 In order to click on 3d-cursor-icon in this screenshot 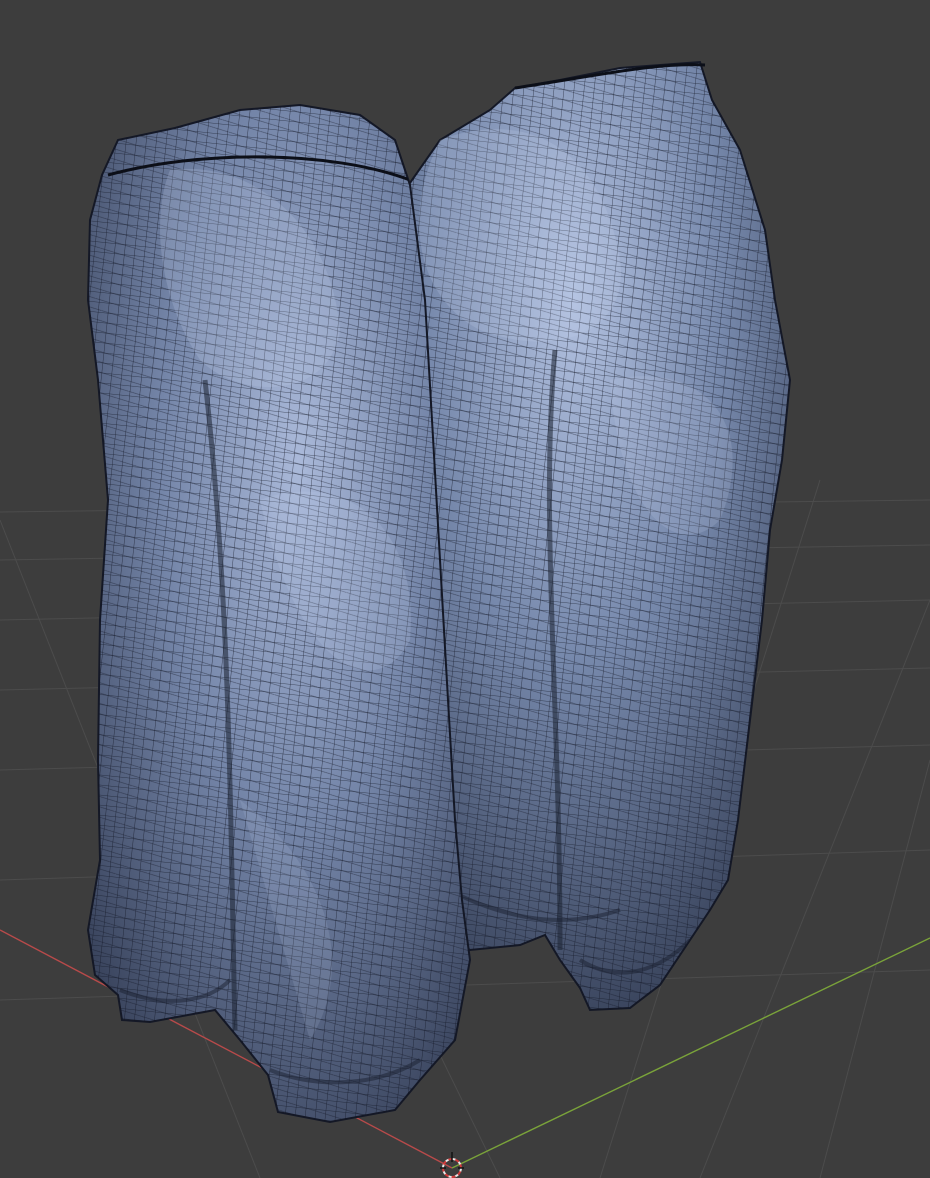, I will do `click(452, 1165)`.